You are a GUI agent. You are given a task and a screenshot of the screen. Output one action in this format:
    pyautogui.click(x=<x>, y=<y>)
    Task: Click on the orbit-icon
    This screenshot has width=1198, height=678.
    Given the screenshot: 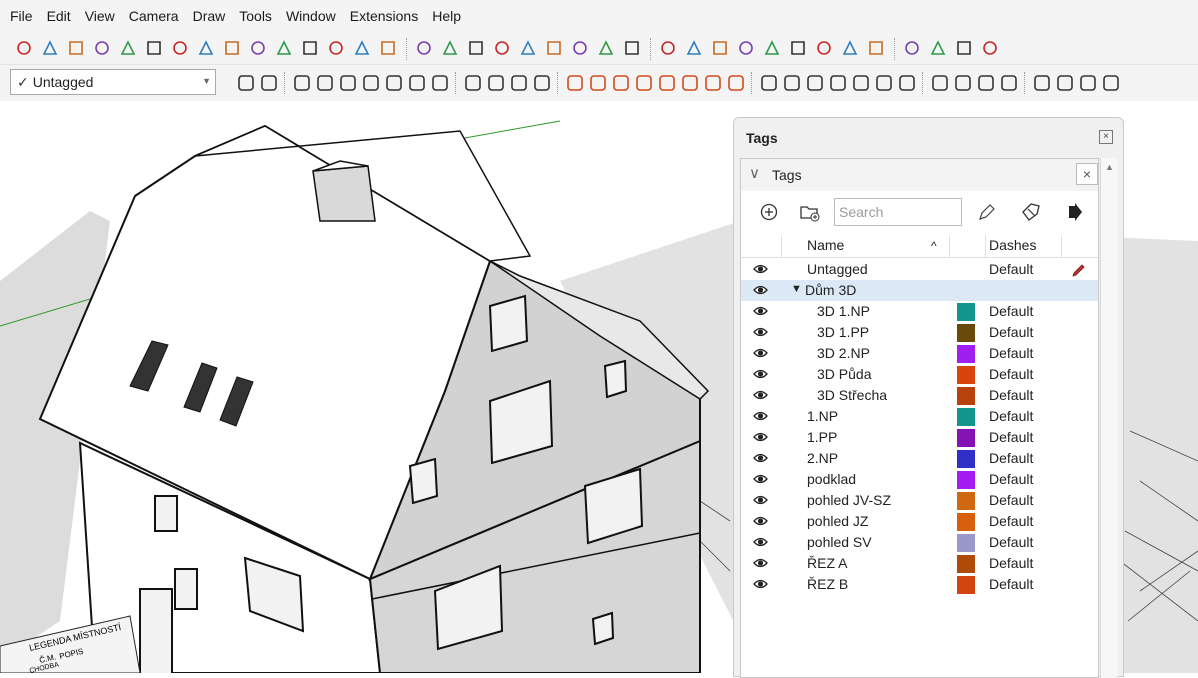 What is the action you would take?
    pyautogui.click(x=632, y=48)
    